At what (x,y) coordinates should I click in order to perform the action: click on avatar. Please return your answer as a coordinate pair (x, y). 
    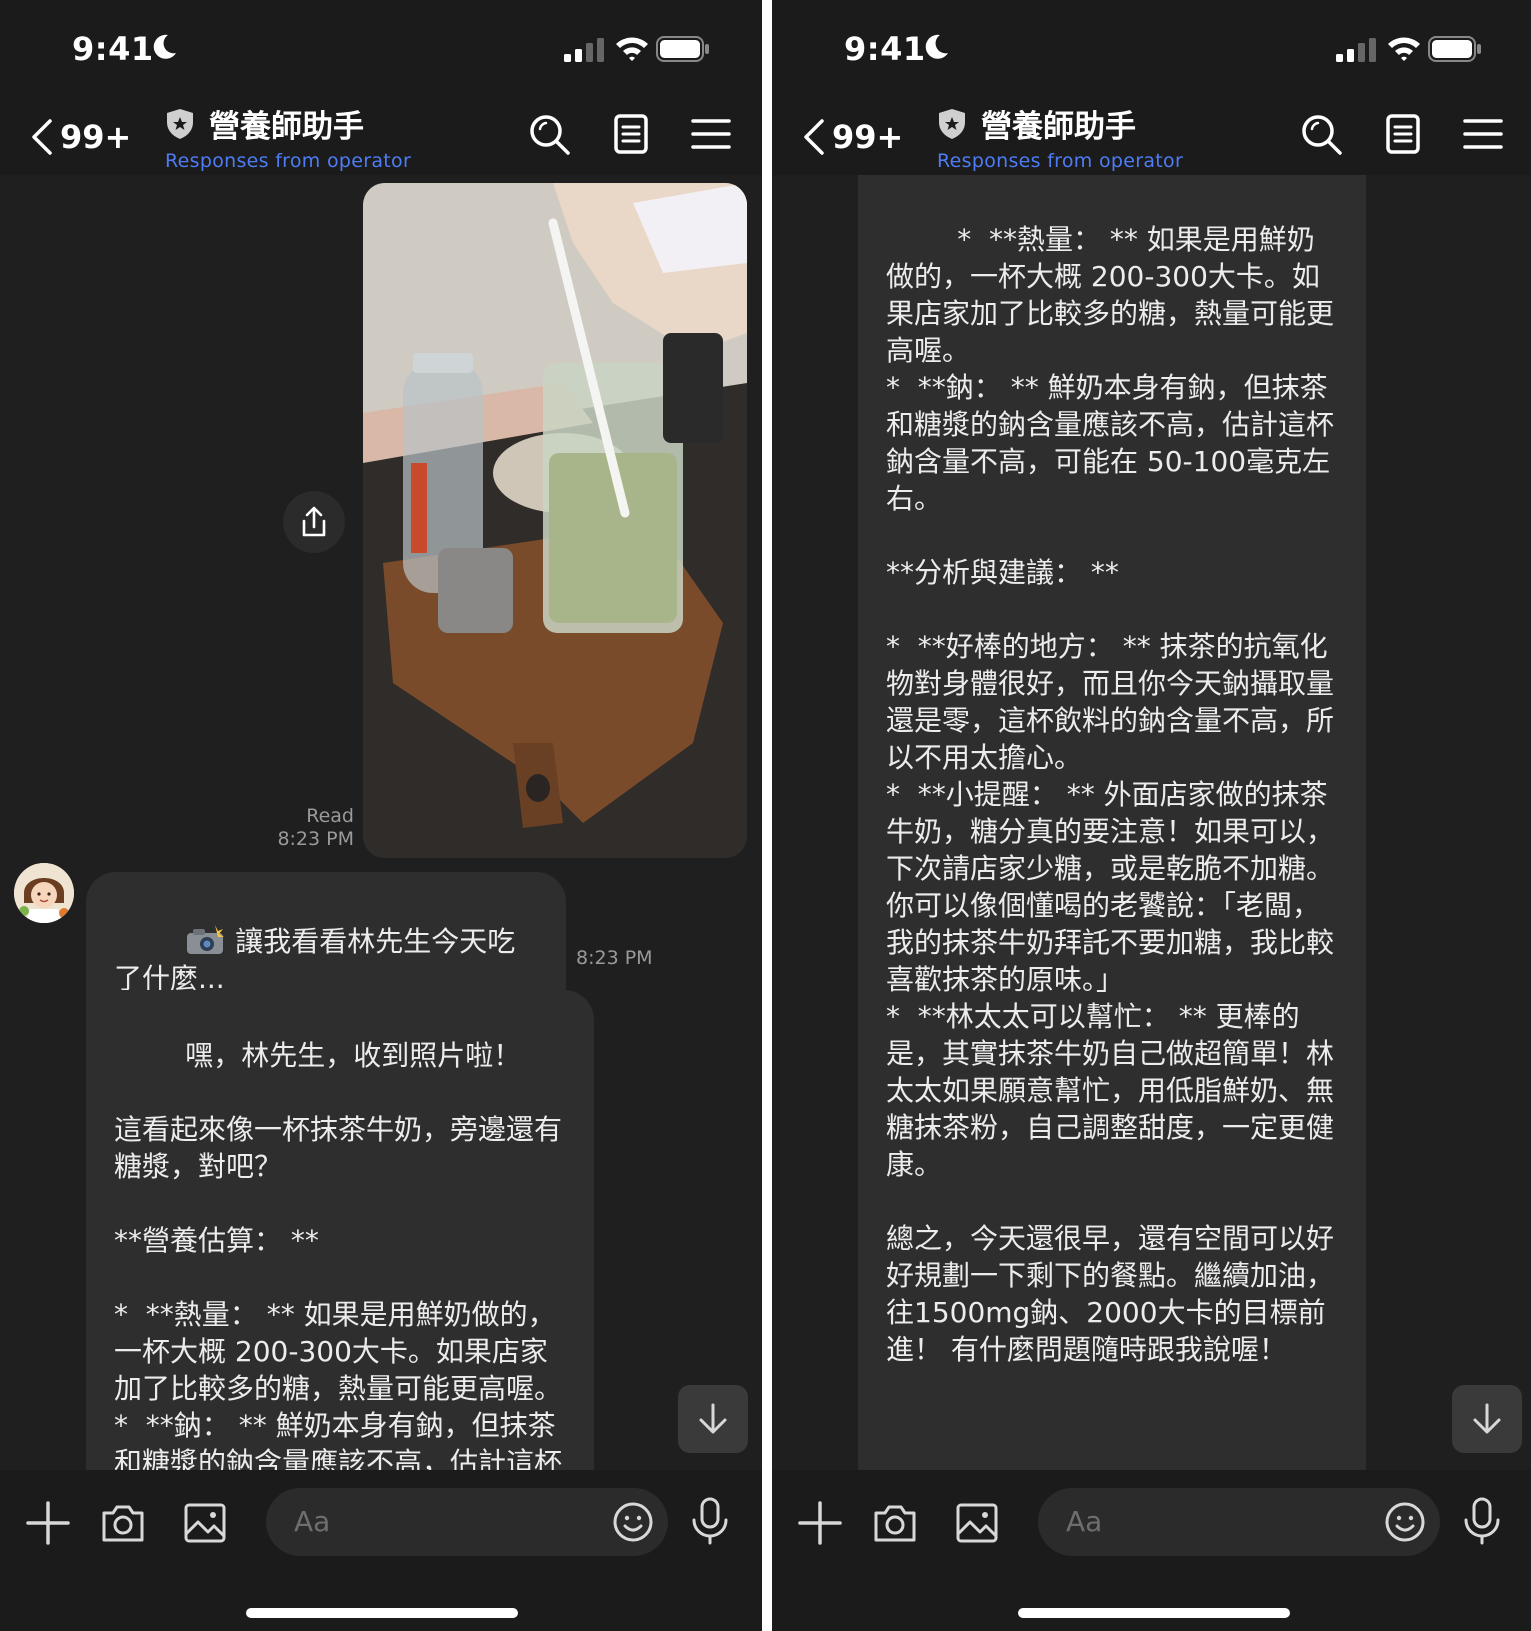
    Looking at the image, I should click on (44, 893).